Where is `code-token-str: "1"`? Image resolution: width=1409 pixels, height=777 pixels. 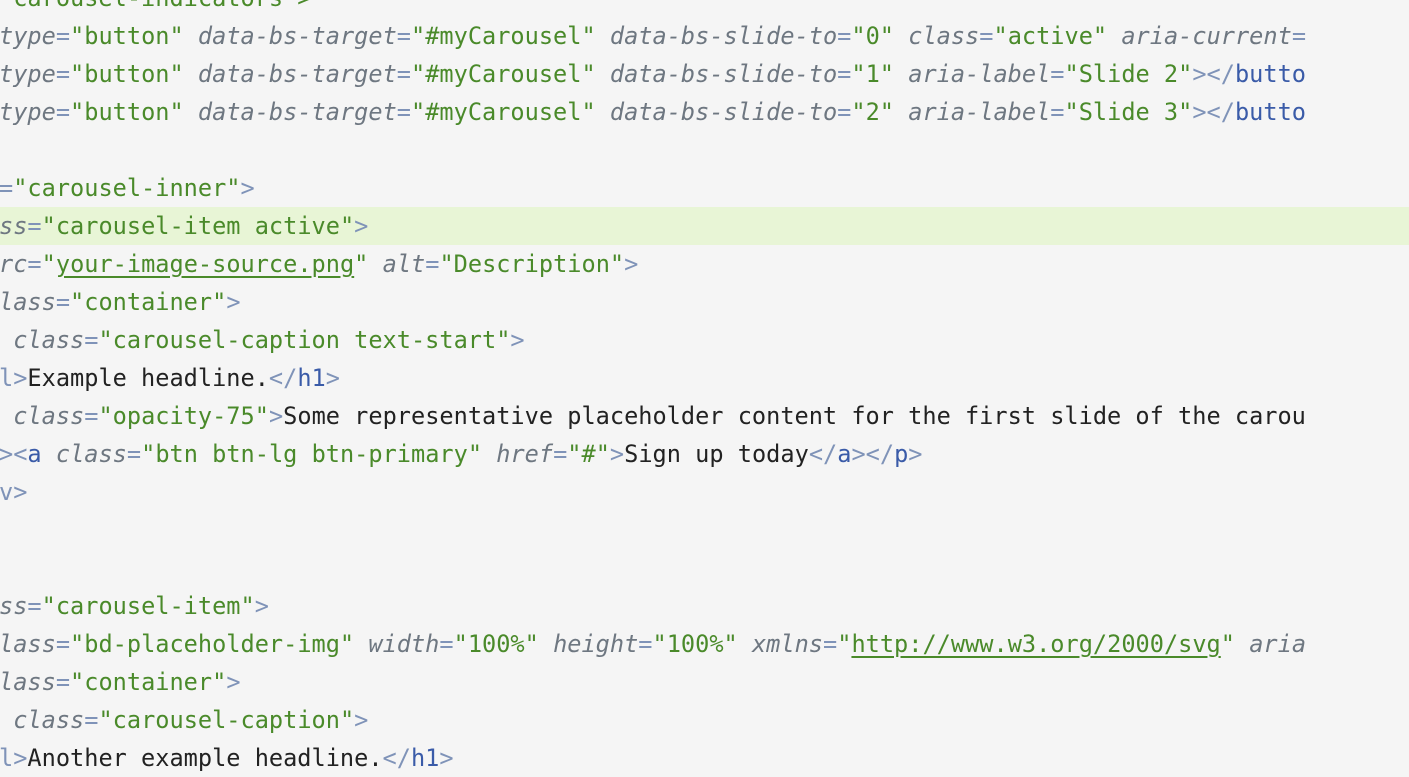 code-token-str: "1" is located at coordinates (873, 74).